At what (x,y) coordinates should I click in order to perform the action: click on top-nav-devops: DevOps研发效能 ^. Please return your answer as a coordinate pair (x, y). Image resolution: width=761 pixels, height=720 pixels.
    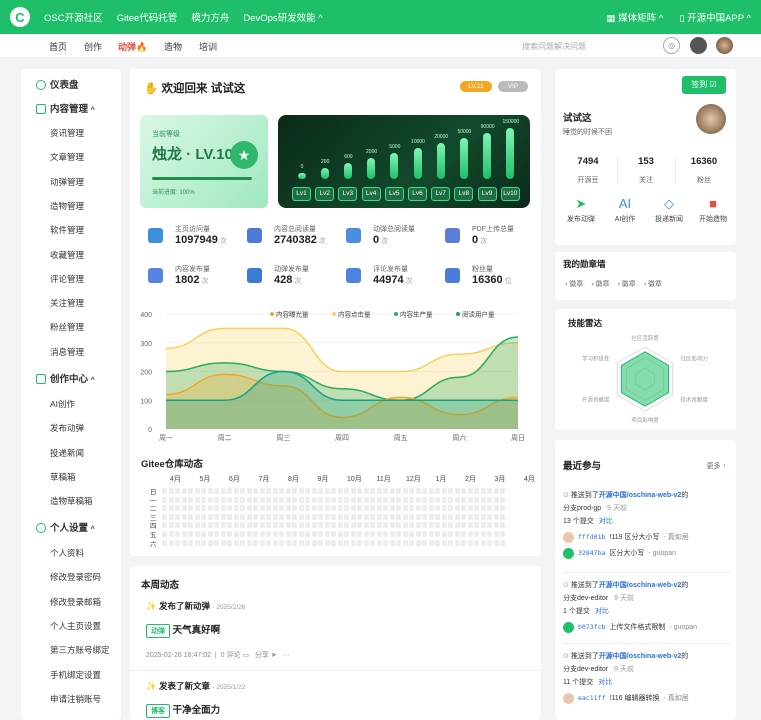
    Looking at the image, I should click on (282, 17).